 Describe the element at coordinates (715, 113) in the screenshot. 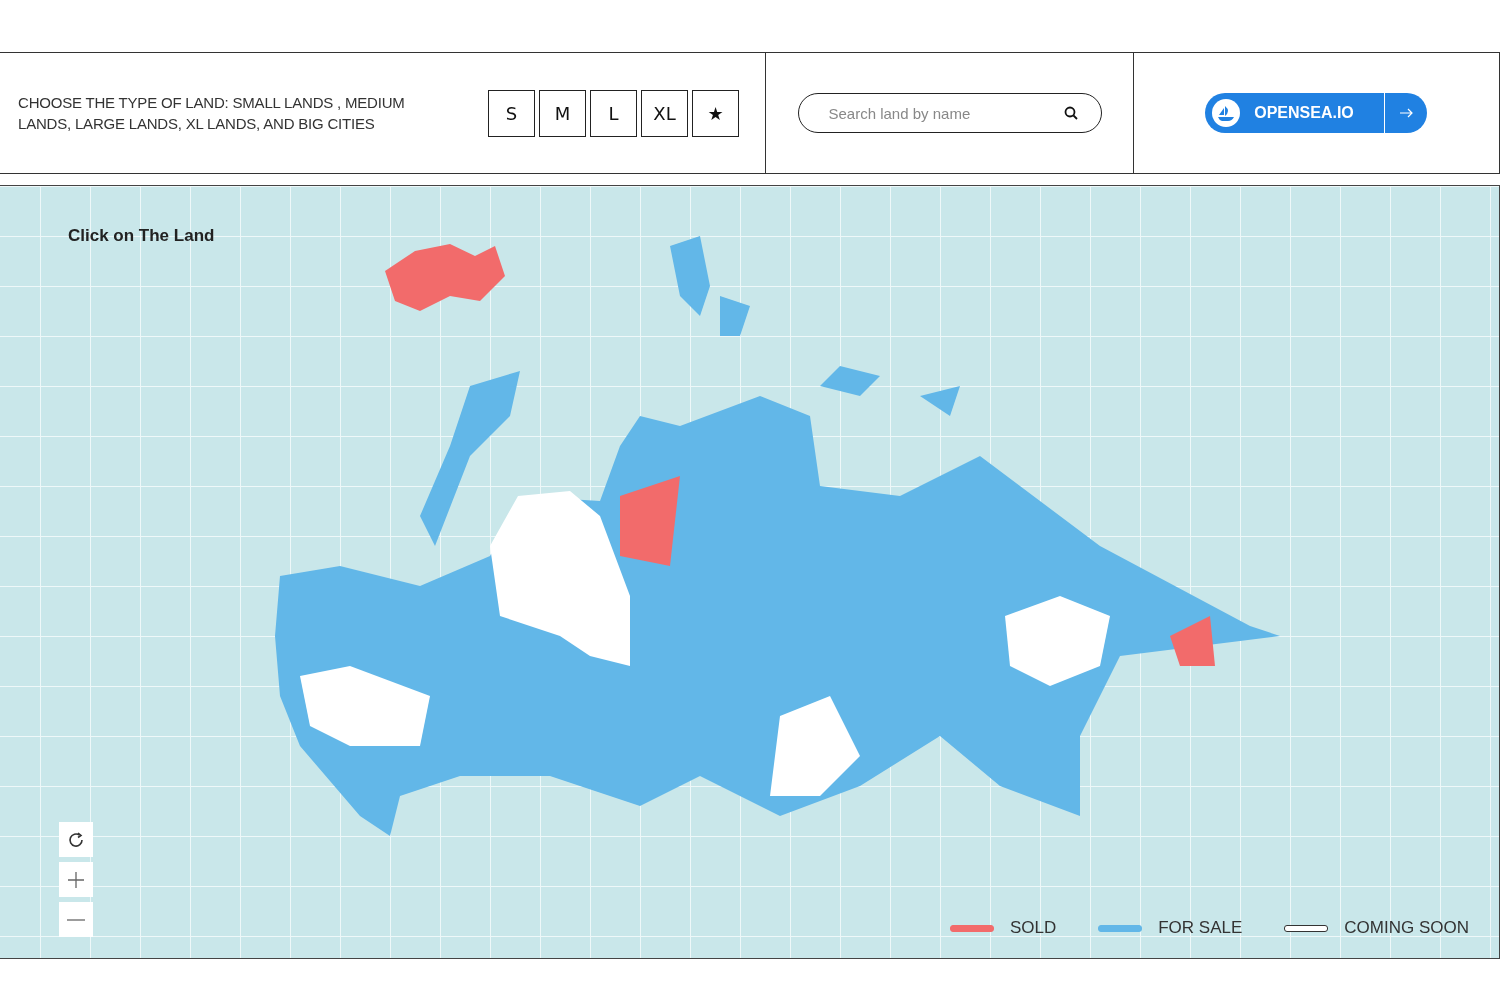

I see `size-filter-button: ★` at that location.